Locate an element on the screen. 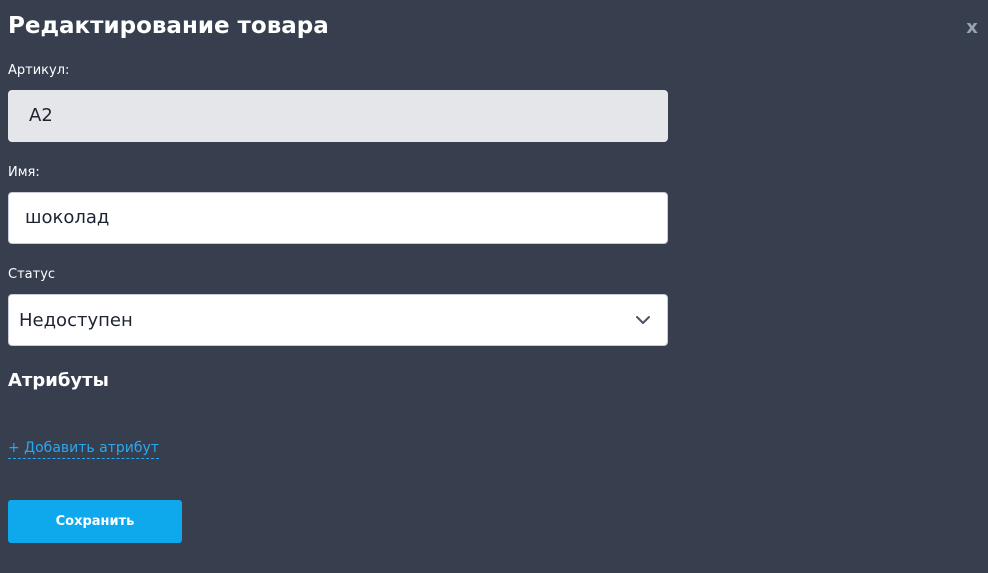 The height and width of the screenshot is (573, 988). attributes-title: Атрибуты is located at coordinates (58, 380).